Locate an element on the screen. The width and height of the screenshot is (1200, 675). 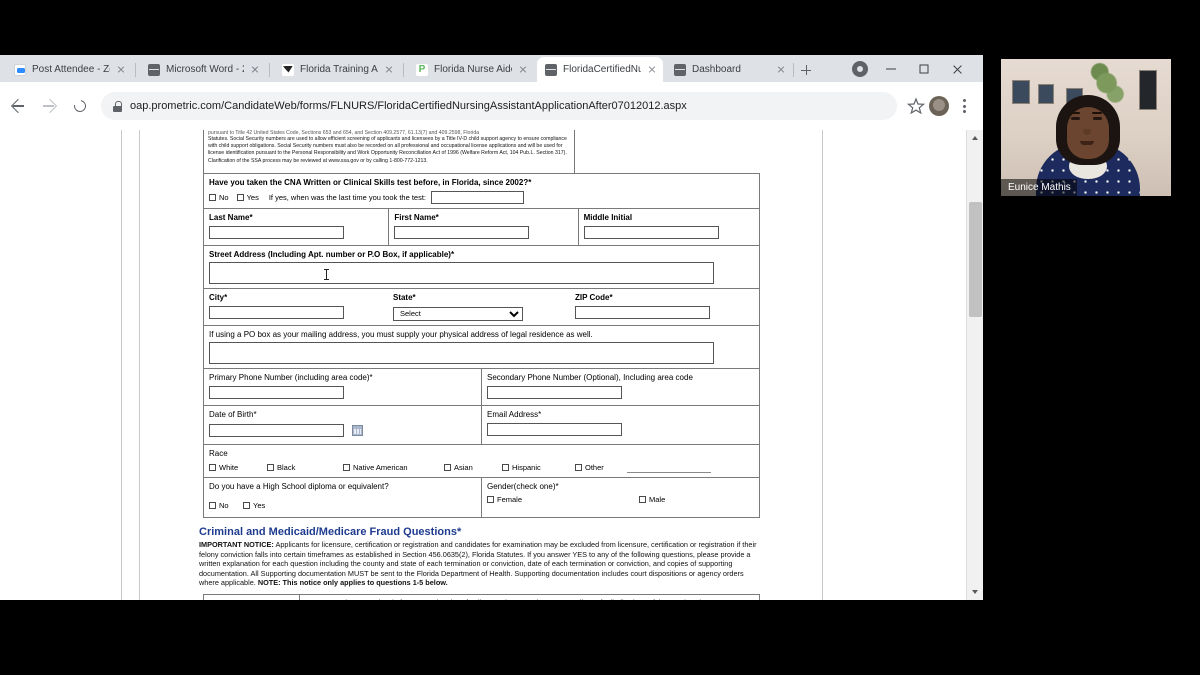
city-cell: City* is located at coordinates (301, 306).